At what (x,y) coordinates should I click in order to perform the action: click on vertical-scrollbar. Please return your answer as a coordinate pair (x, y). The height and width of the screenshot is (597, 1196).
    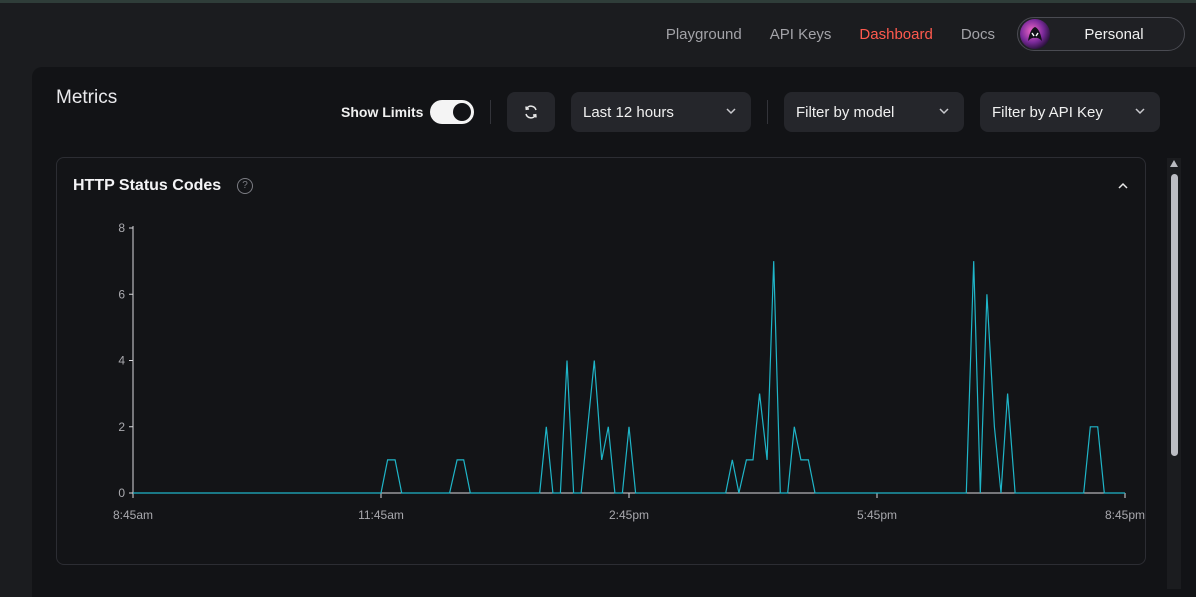
    Looking at the image, I should click on (1174, 373).